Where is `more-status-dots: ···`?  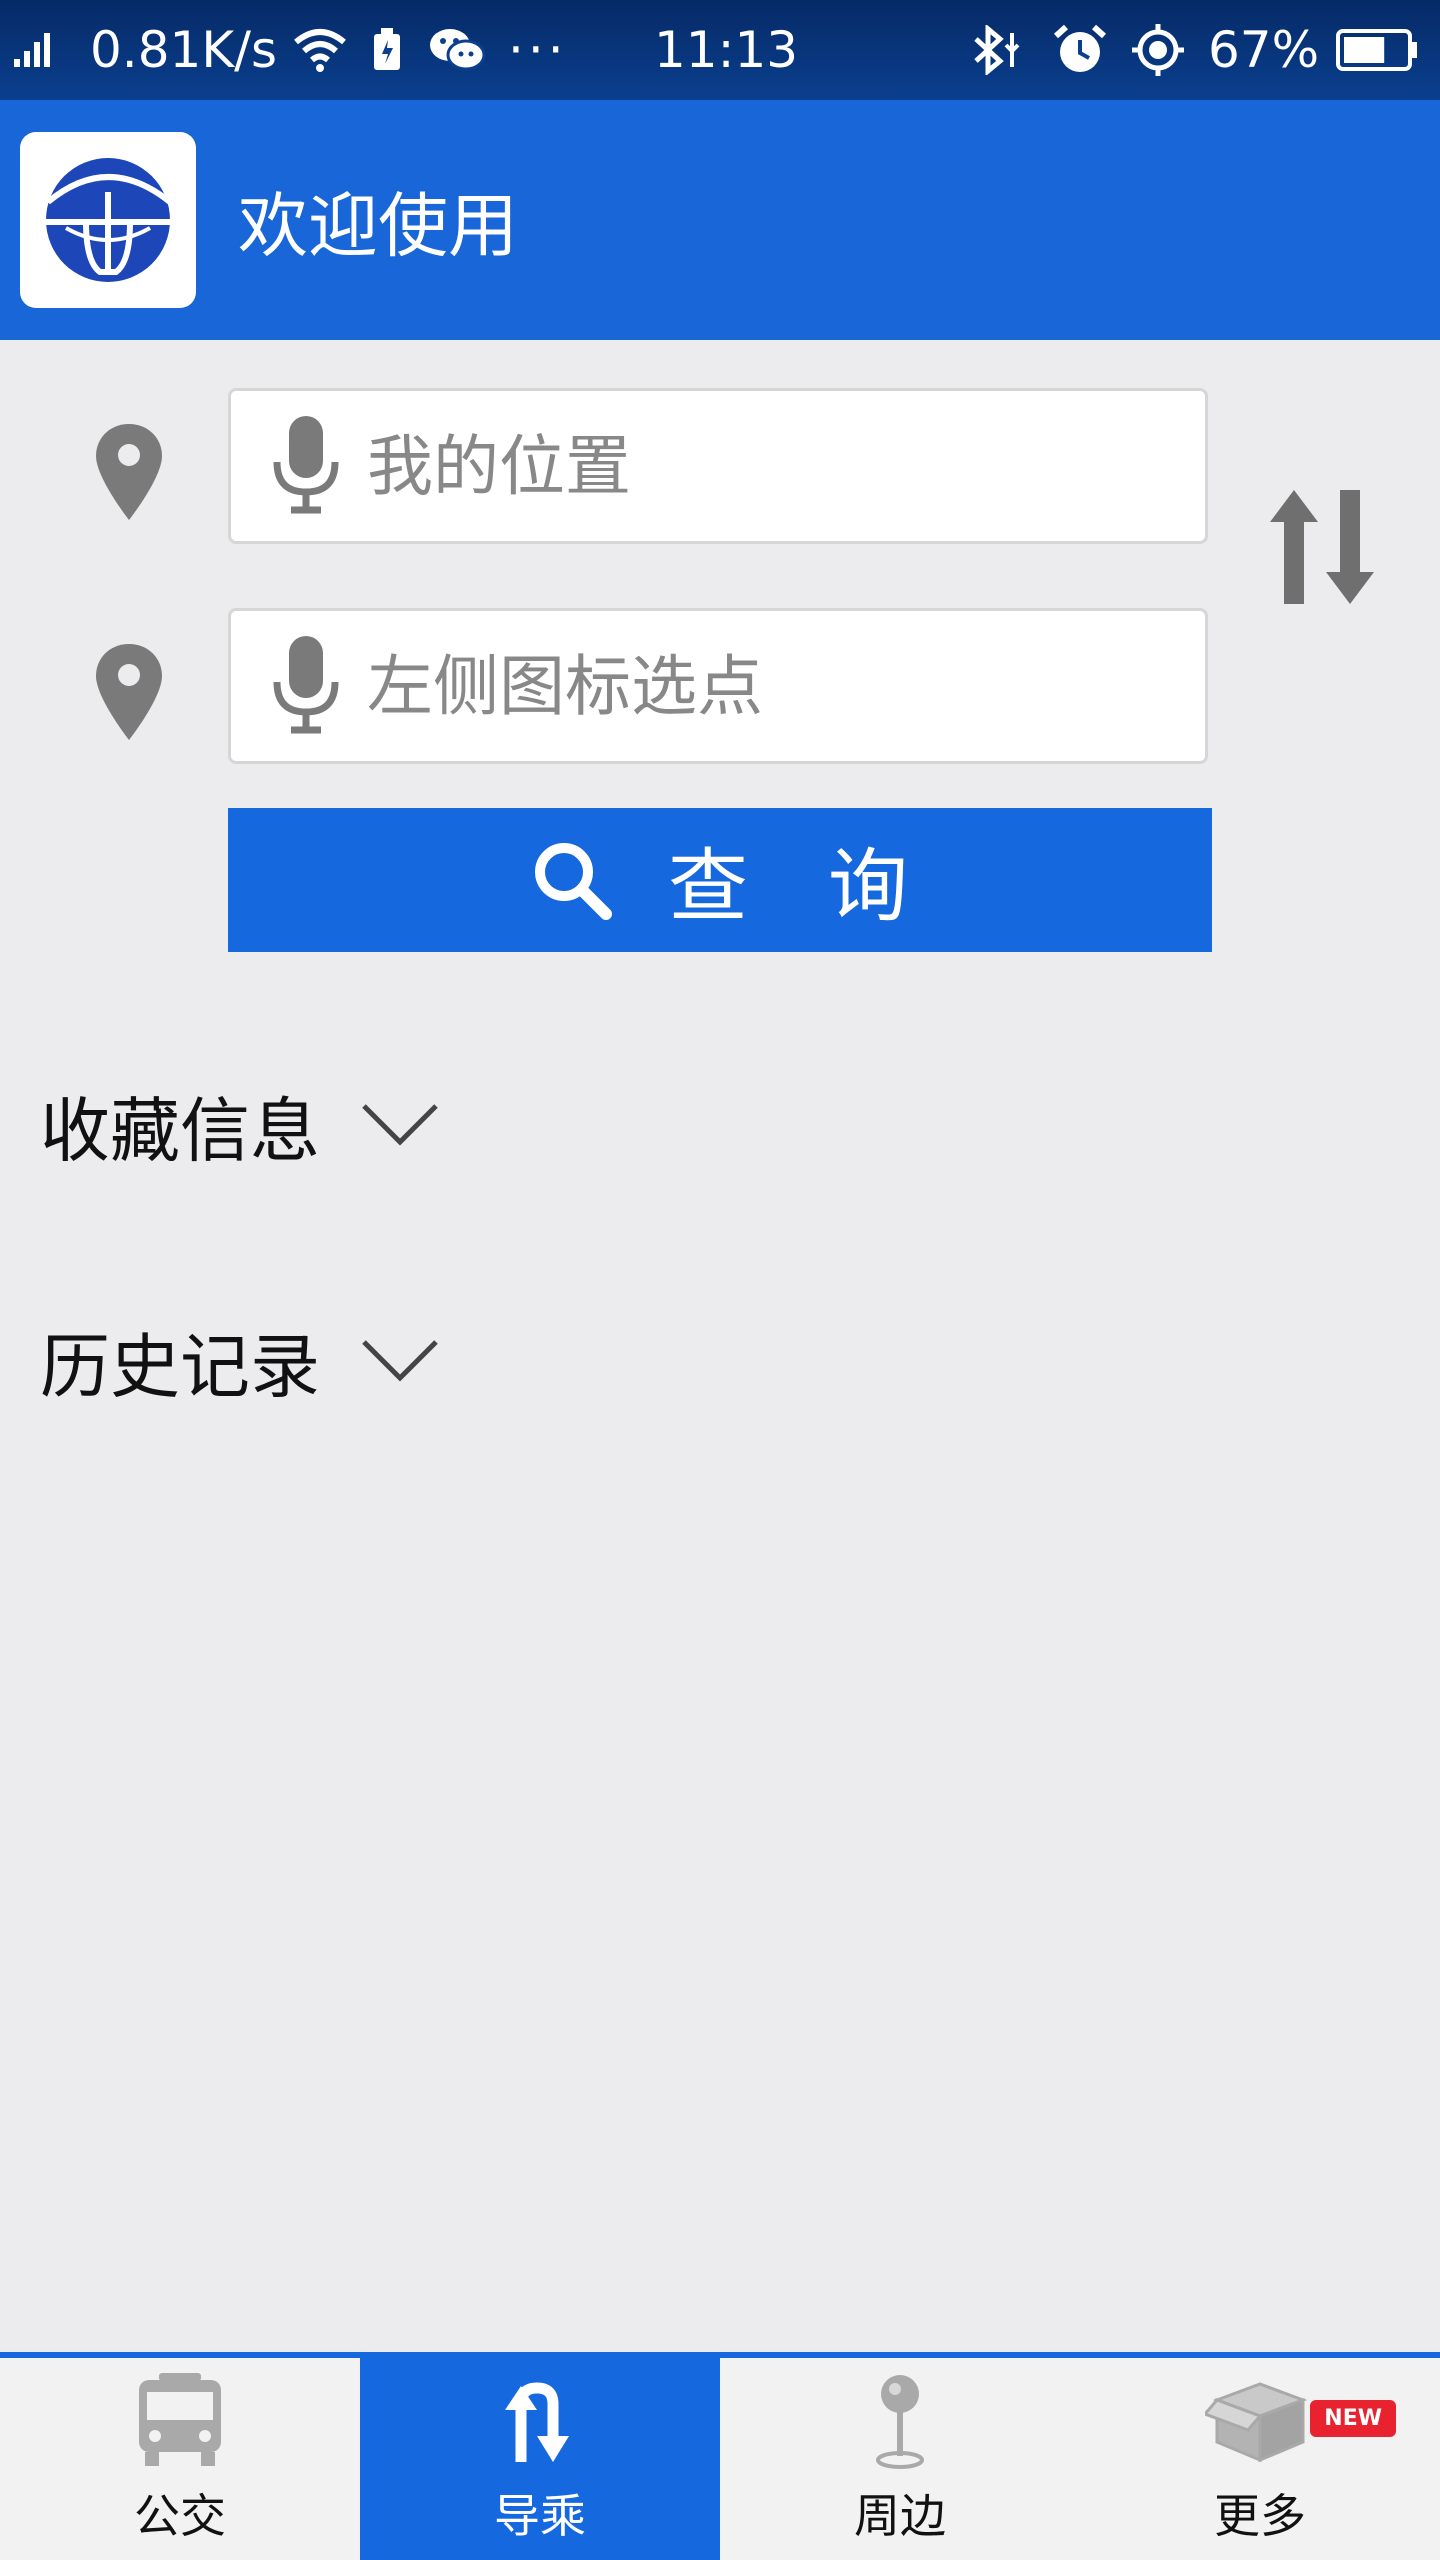 more-status-dots: ··· is located at coordinates (538, 50).